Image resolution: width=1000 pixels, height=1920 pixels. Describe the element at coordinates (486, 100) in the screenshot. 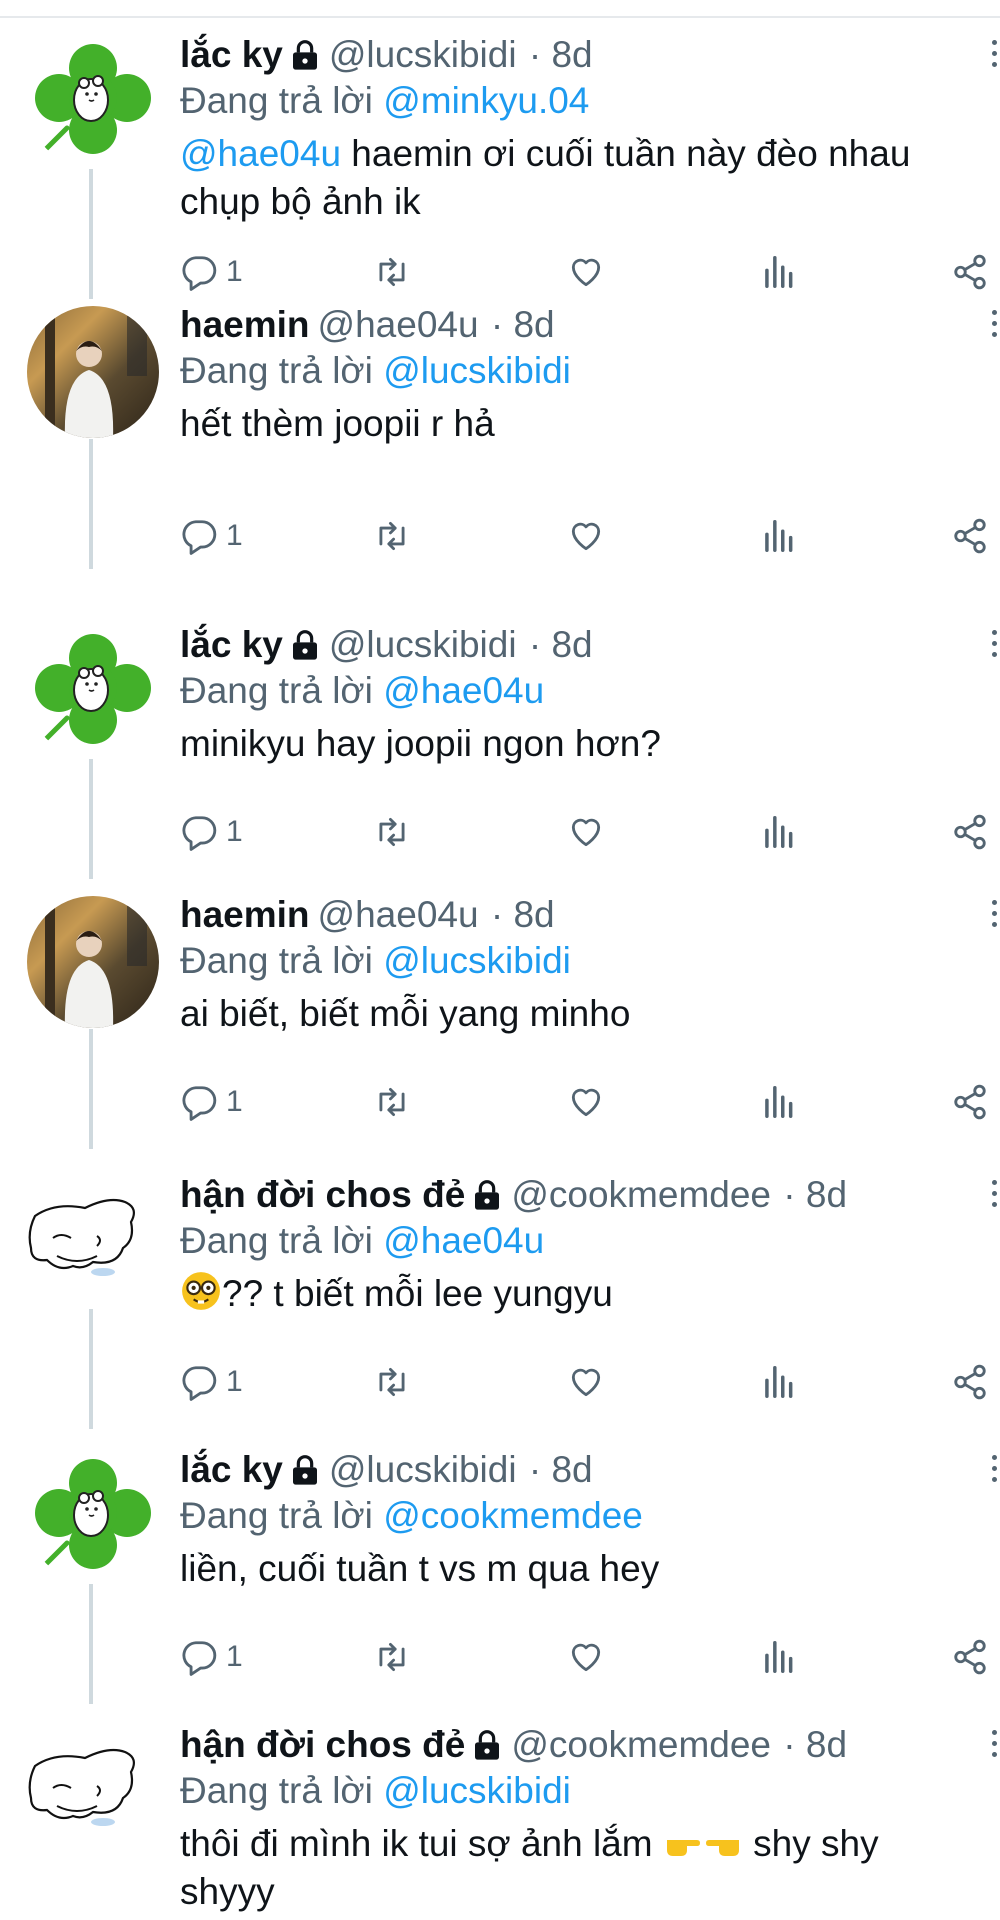

I see `reply-mention-link: @minkyu.04` at that location.